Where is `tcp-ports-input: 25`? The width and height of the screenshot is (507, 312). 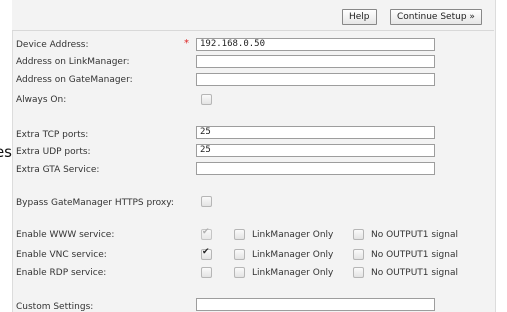 tcp-ports-input: 25 is located at coordinates (315, 132).